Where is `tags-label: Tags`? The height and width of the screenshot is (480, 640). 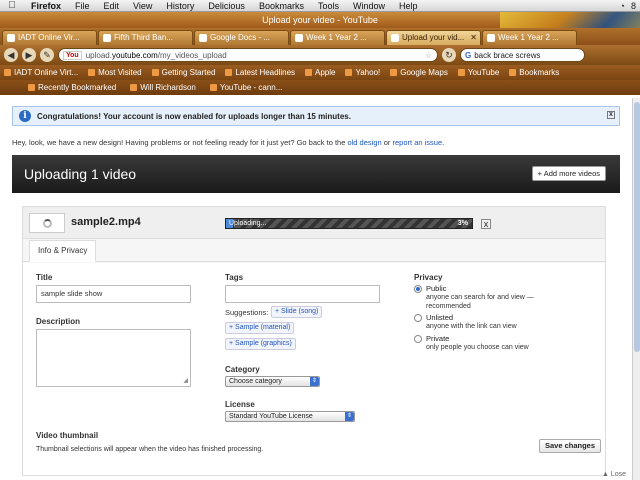 tags-label: Tags is located at coordinates (234, 277).